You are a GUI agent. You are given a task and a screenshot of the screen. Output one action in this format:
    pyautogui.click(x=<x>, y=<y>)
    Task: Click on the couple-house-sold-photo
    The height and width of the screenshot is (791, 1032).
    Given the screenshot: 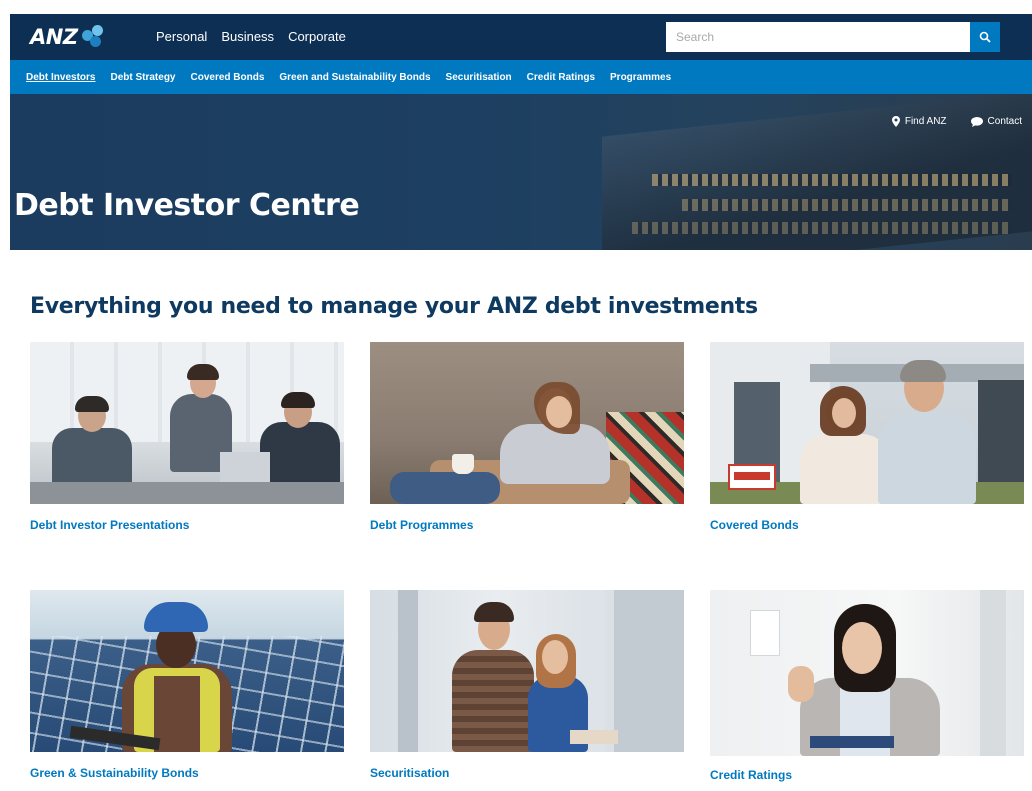 What is the action you would take?
    pyautogui.click(x=867, y=423)
    